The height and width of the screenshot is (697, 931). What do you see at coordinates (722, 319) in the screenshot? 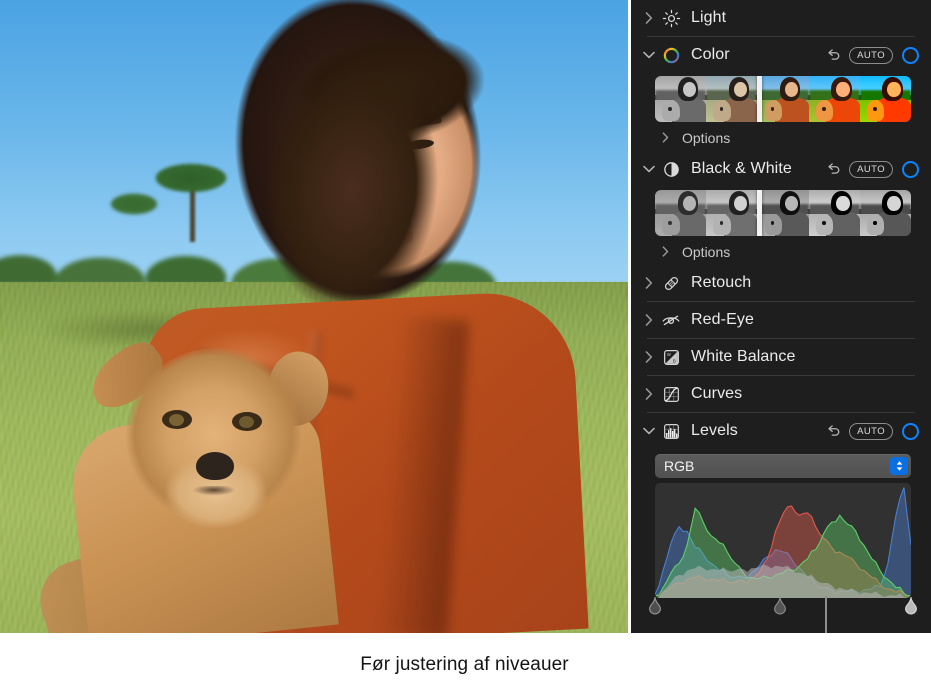
I see `sidebar-item-label: Red-Eye` at bounding box center [722, 319].